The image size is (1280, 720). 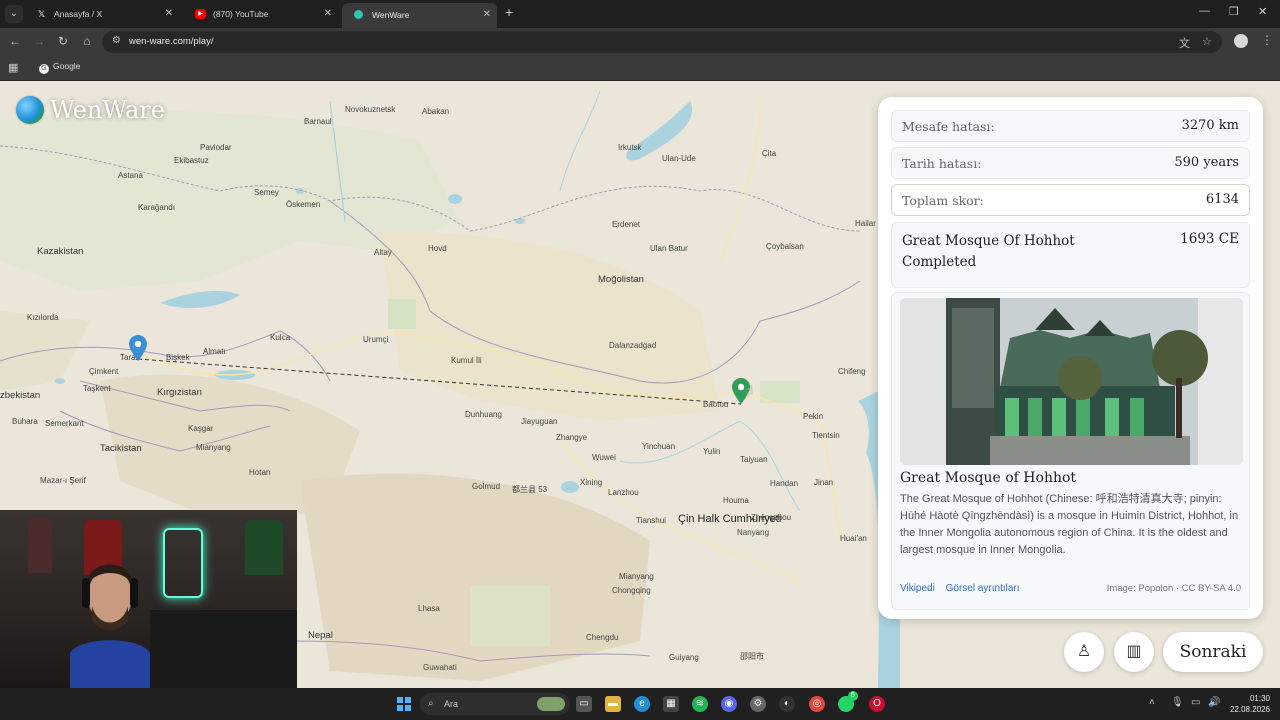 I want to click on city-label: Golmud, so click(x=486, y=486).